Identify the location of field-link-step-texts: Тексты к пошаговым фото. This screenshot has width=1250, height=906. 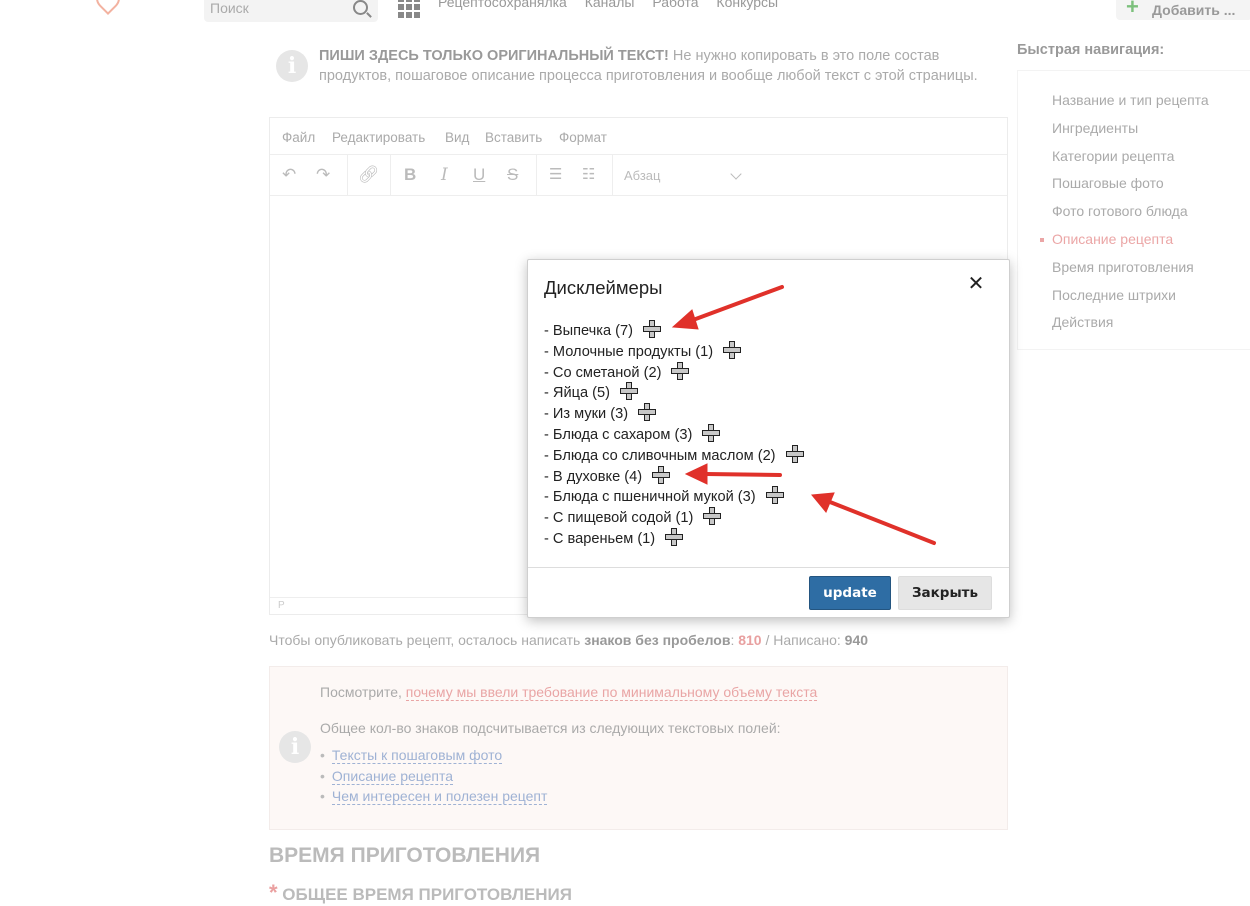
(417, 755).